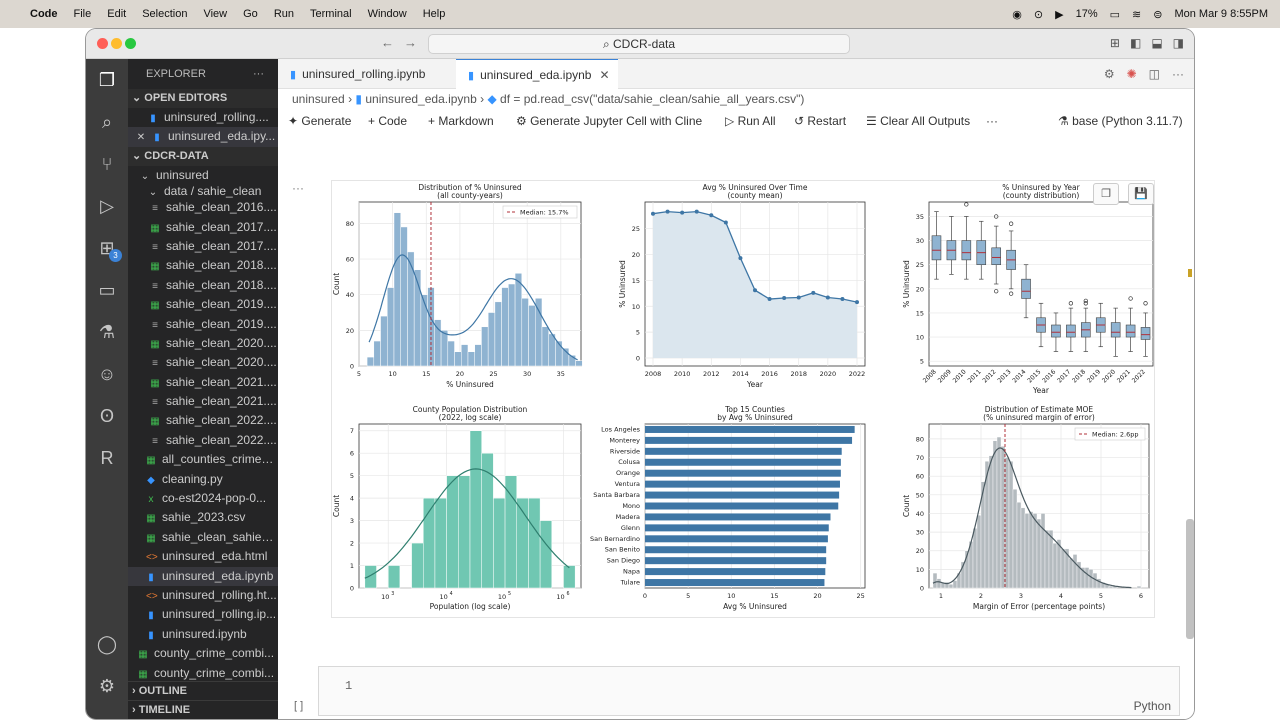  Describe the element at coordinates (203, 690) in the screenshot. I see `outline-header: › OUTLINE` at that location.